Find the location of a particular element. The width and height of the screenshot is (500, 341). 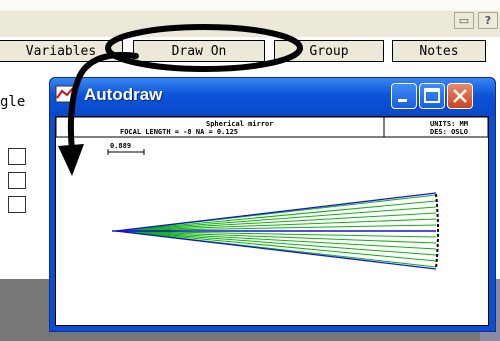

help-icon: ? is located at coordinates (488, 20).